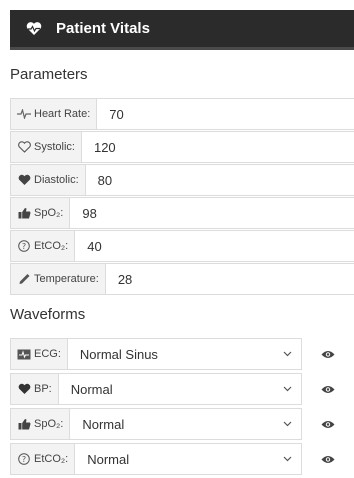 The height and width of the screenshot is (478, 354). What do you see at coordinates (34, 29) in the screenshot?
I see `heart-pulse-icon` at bounding box center [34, 29].